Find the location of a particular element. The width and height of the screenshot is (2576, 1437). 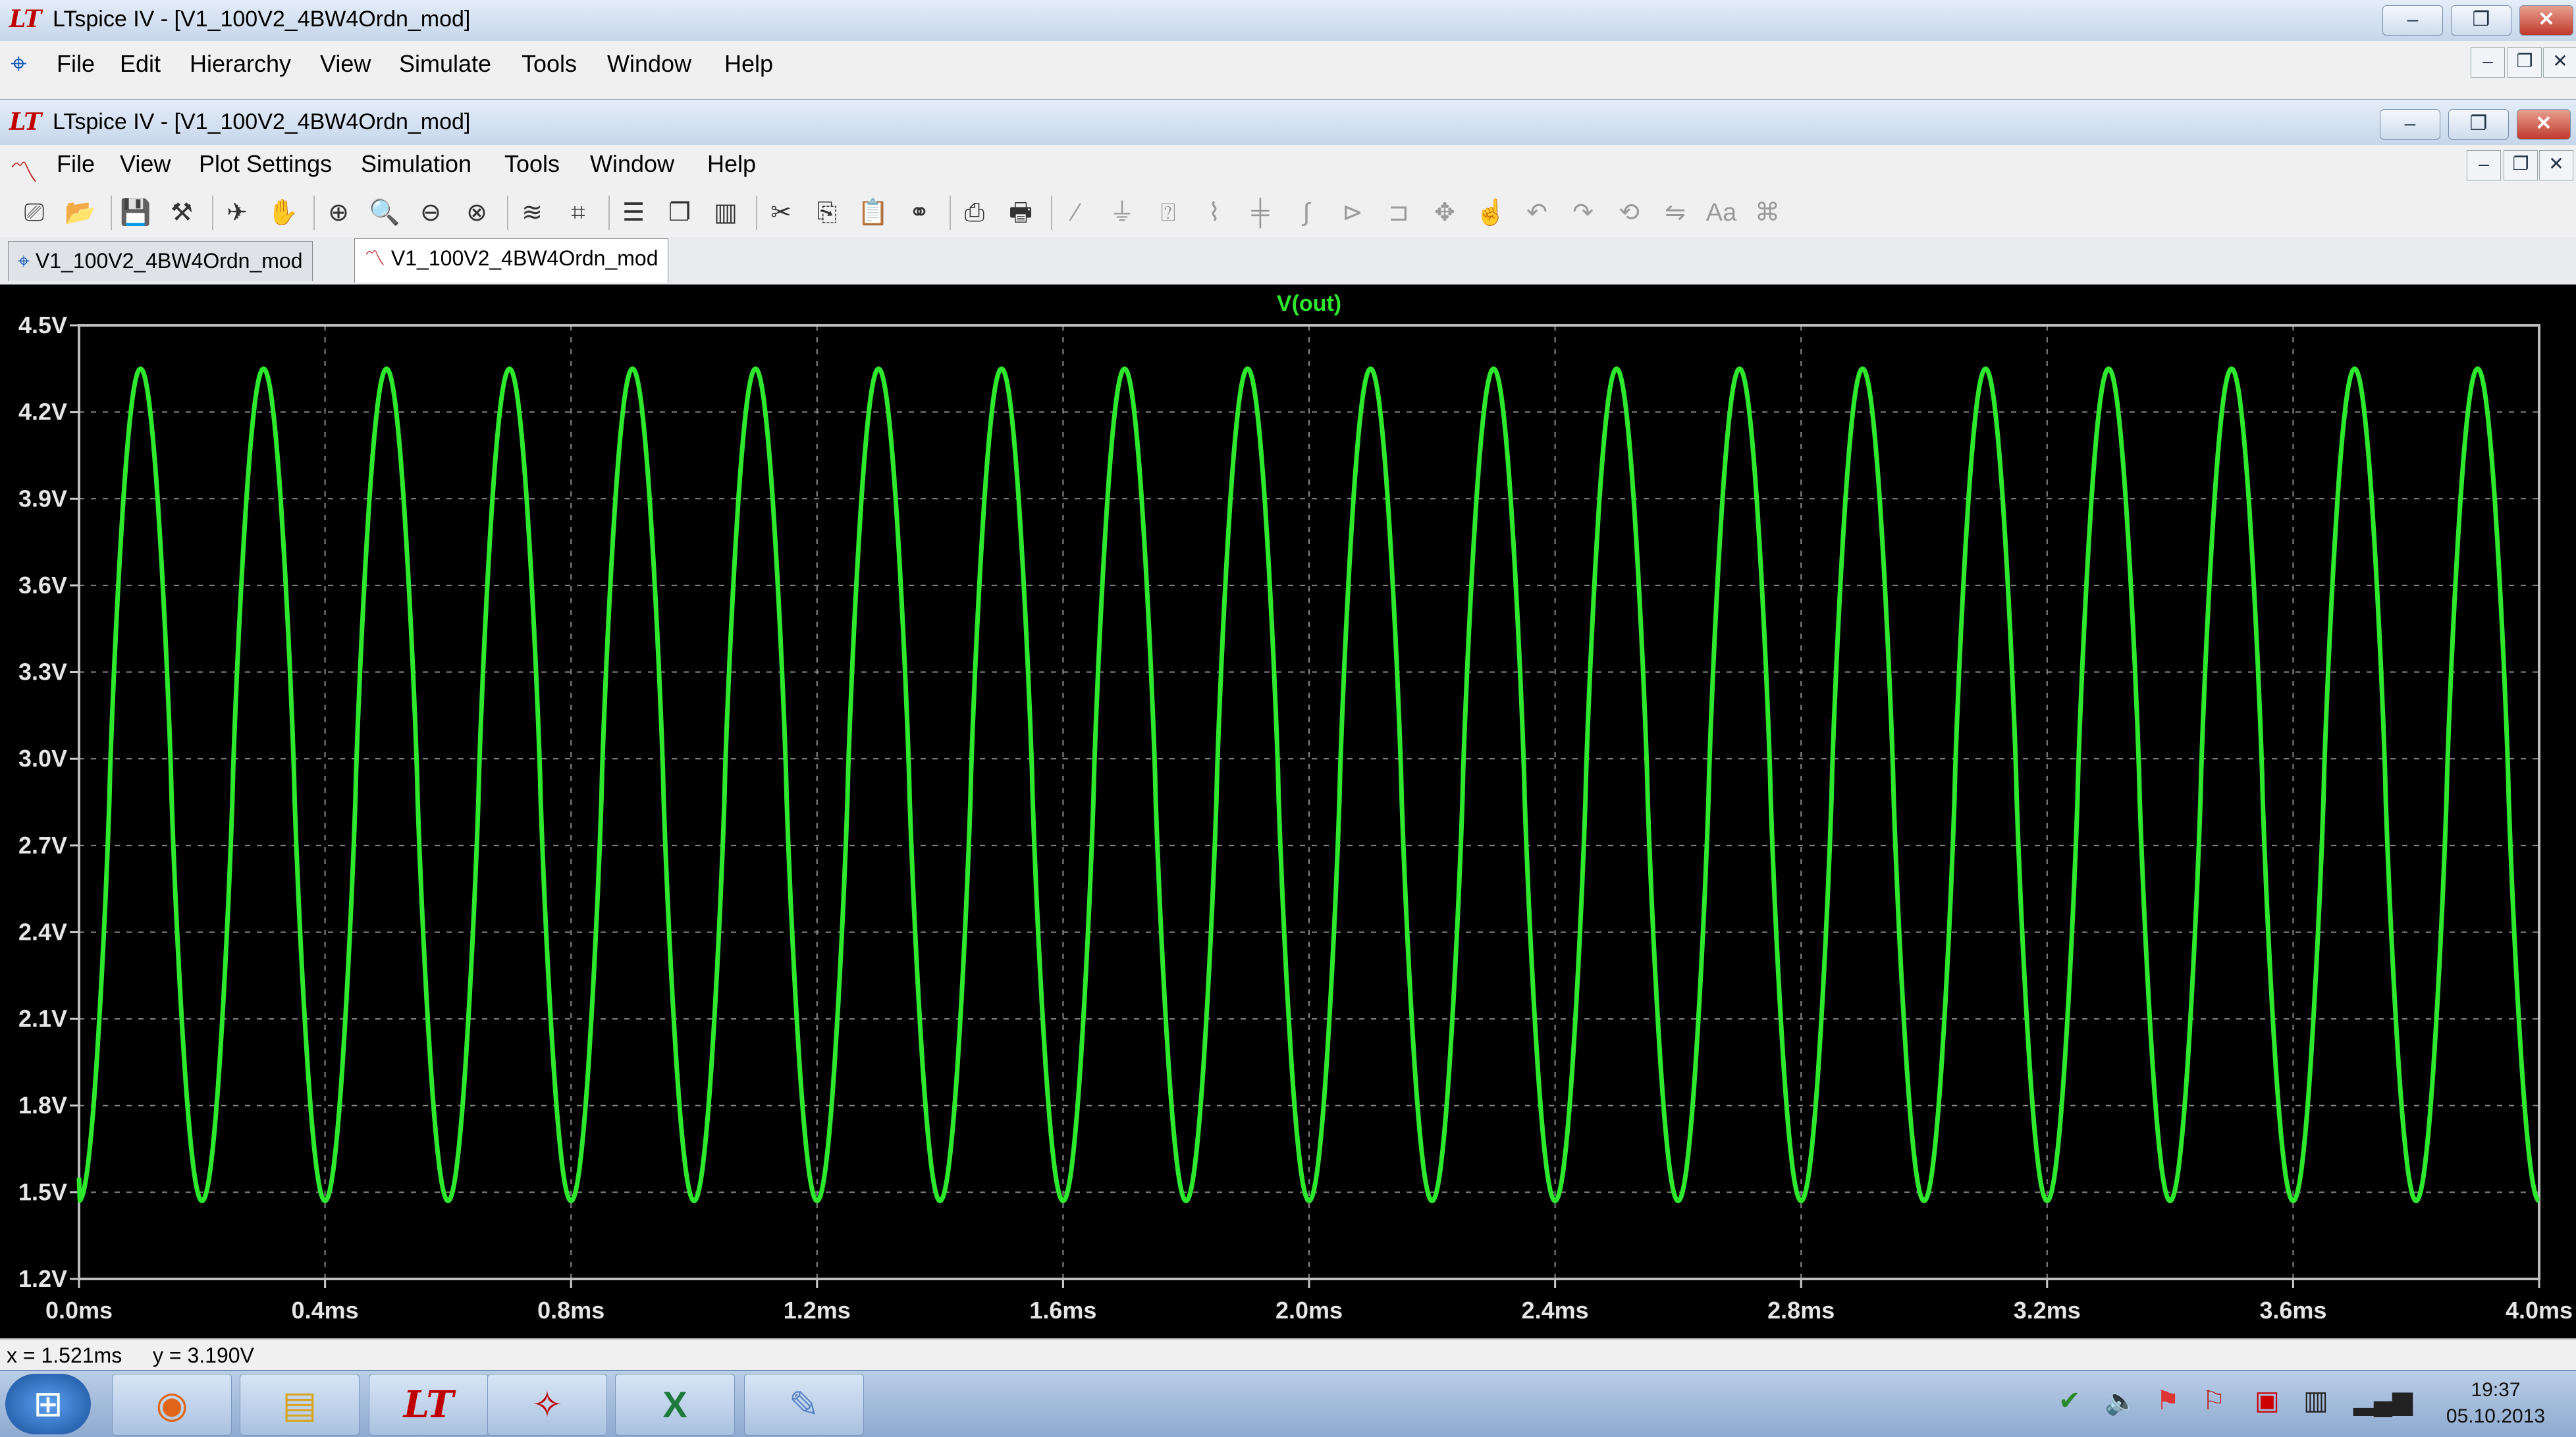

outer-menu-view: View is located at coordinates (345, 64).